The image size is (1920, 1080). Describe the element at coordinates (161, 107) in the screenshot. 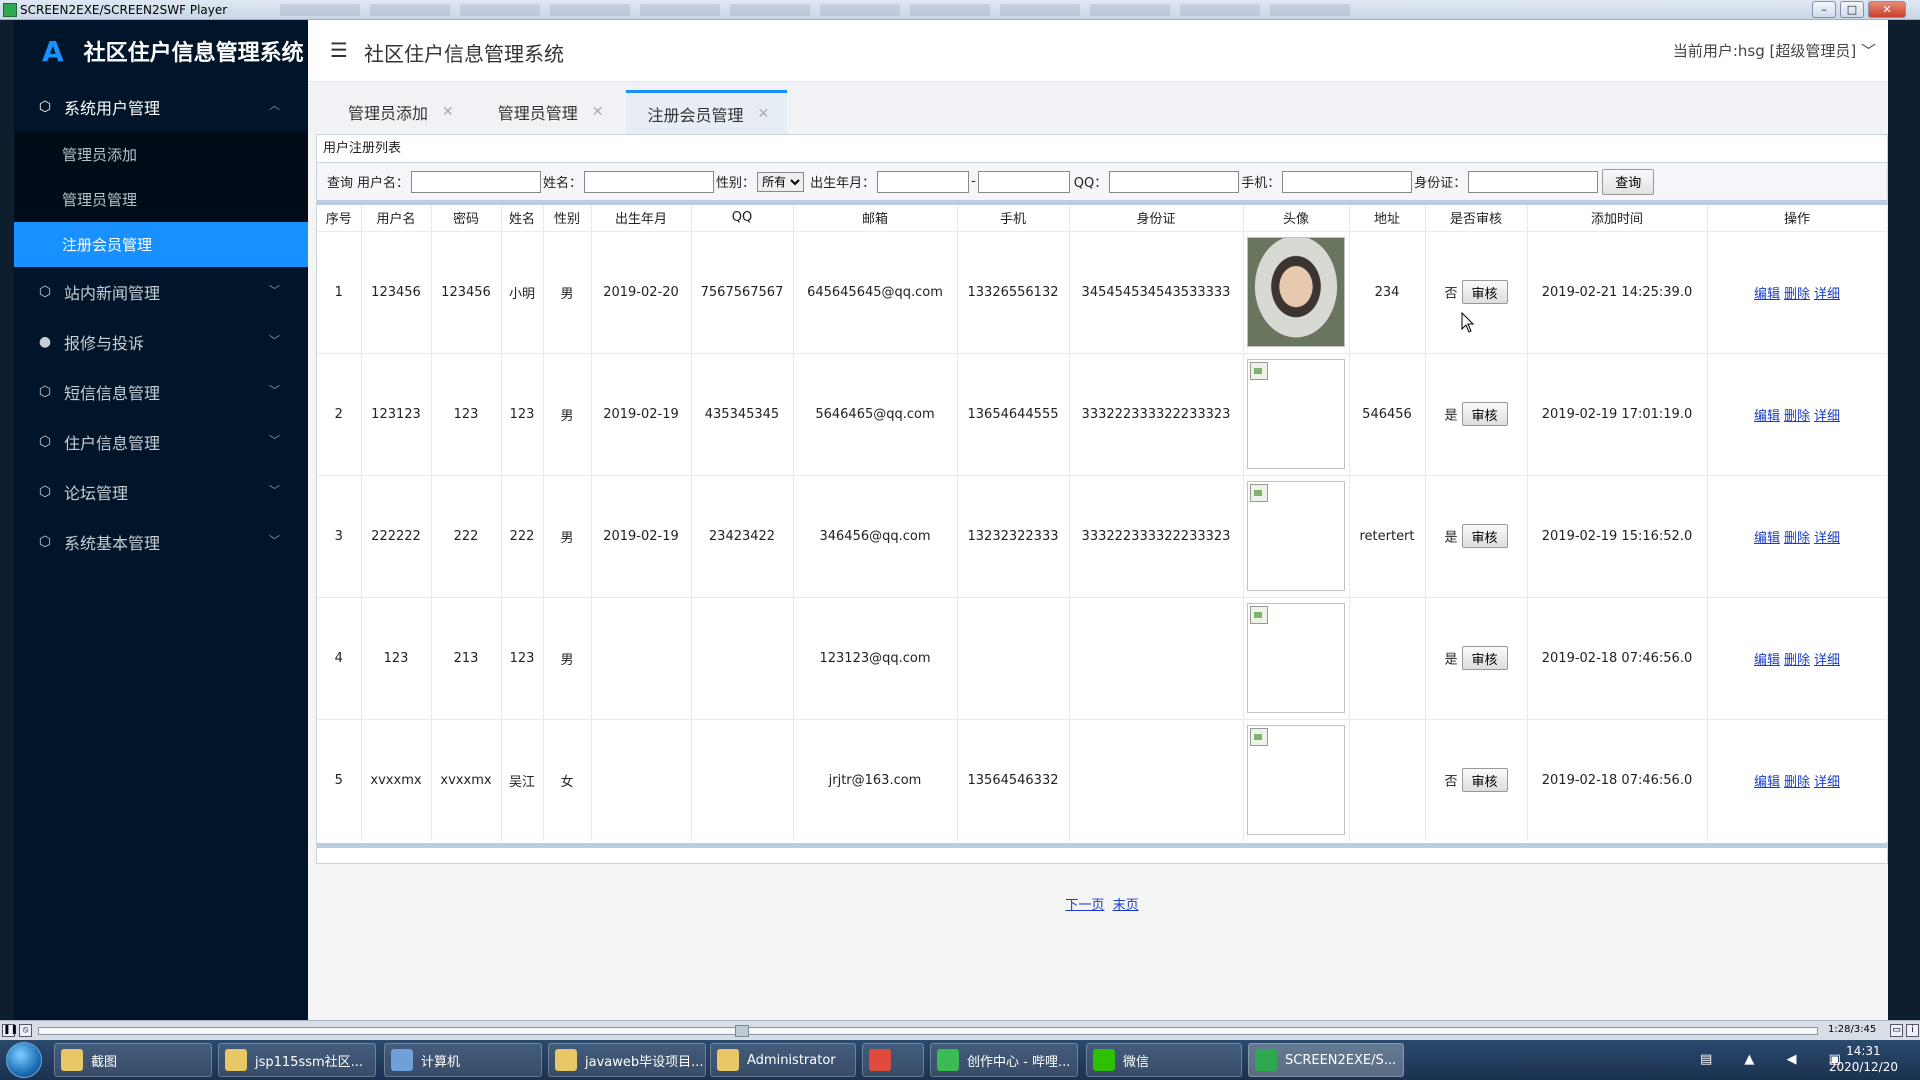

I see `menu-group-system-users: ⬡ 系统用户管理 ︿` at that location.